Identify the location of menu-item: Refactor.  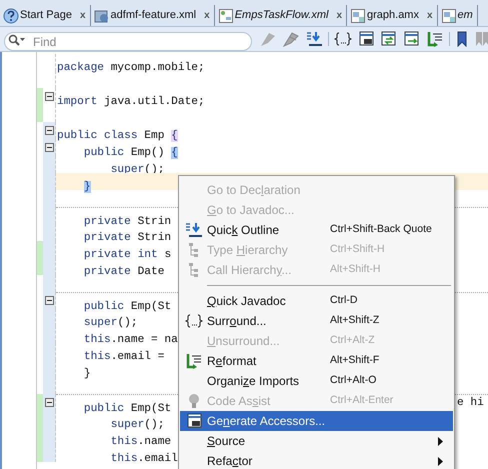
(316, 460).